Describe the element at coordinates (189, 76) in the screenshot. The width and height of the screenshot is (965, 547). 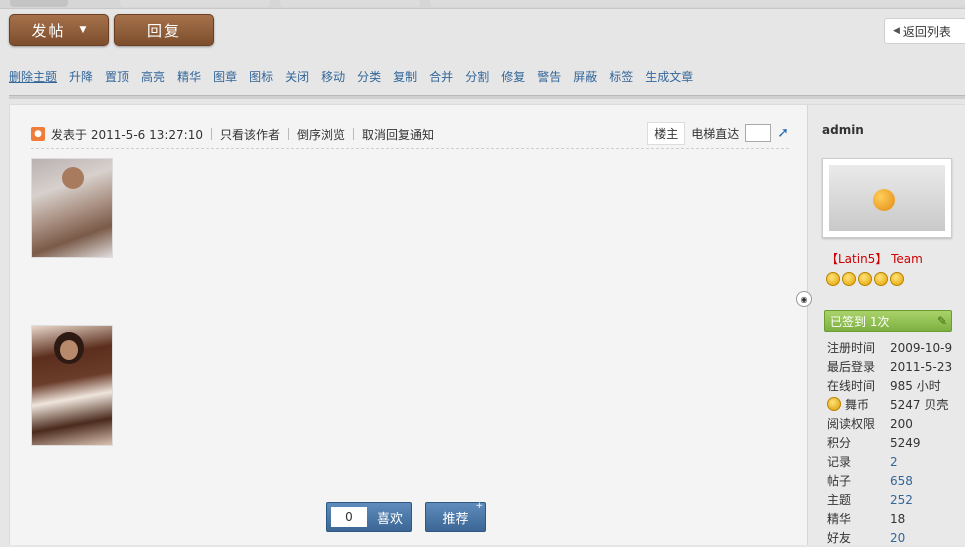
I see `mod-action-digest: 精华` at that location.